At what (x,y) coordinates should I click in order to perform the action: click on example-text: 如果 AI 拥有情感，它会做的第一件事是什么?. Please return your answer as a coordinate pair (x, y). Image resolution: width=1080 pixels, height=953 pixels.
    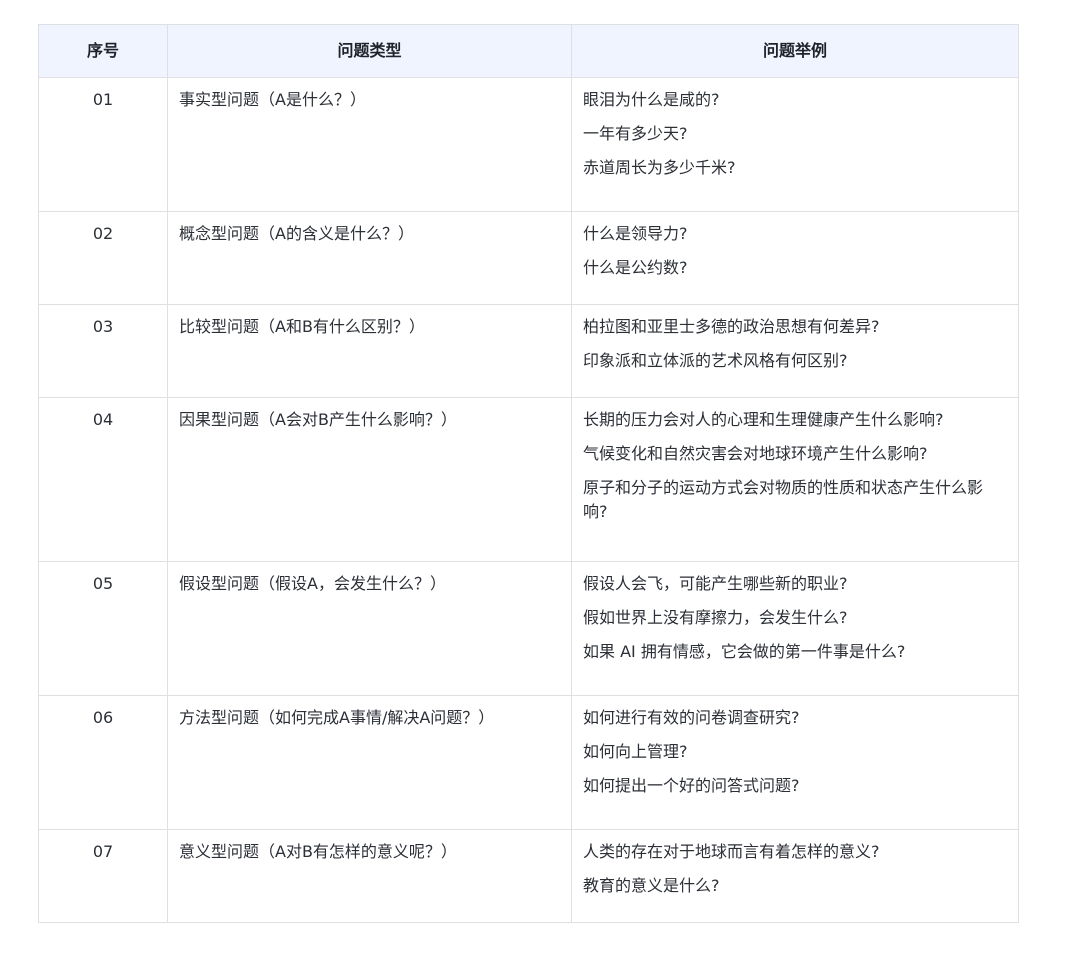
    Looking at the image, I should click on (744, 651).